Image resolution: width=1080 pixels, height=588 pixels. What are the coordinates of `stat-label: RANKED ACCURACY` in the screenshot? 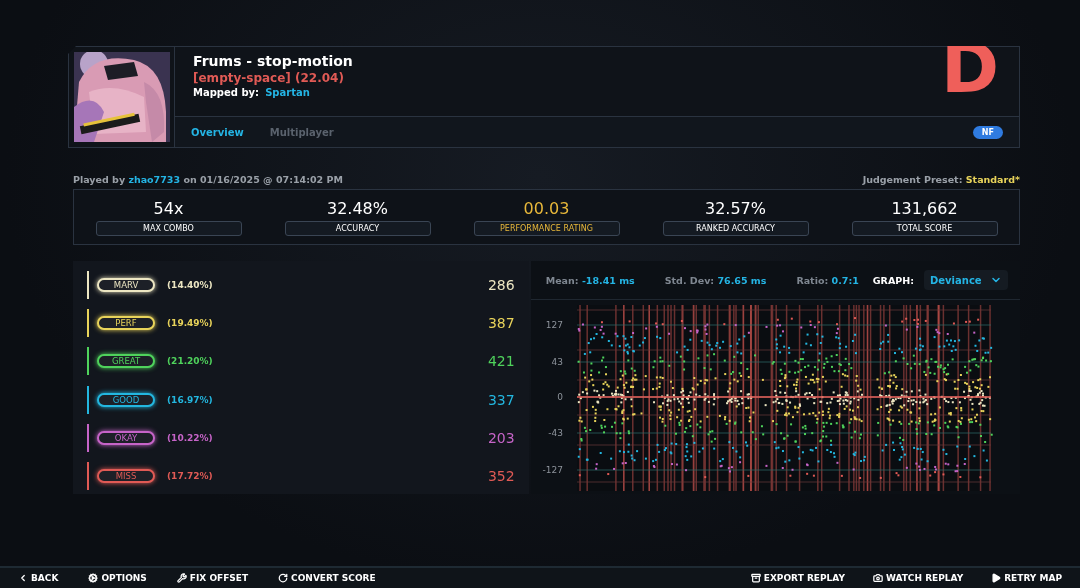 It's located at (735, 228).